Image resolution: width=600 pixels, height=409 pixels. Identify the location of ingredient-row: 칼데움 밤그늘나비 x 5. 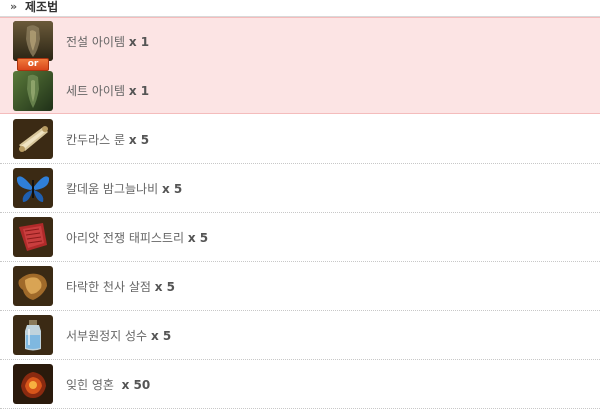
(300, 188).